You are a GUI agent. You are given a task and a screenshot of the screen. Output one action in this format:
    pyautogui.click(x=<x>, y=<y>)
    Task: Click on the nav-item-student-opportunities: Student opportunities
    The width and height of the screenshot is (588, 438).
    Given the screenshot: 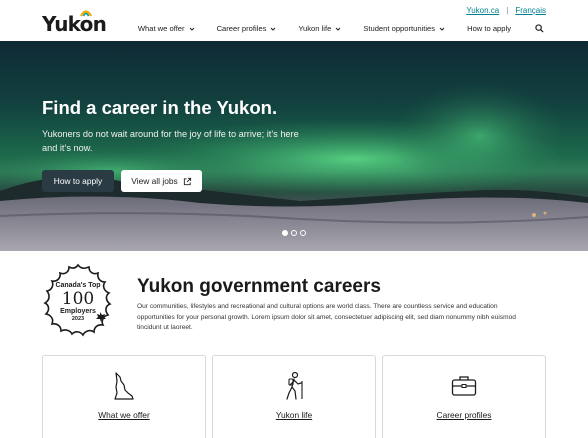 What is the action you would take?
    pyautogui.click(x=404, y=28)
    